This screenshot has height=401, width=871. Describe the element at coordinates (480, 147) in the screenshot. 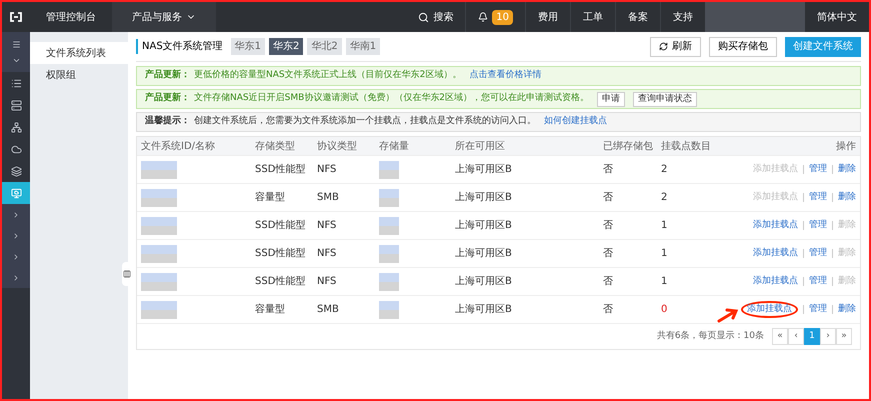

I see `column-header: 所在可用区` at that location.